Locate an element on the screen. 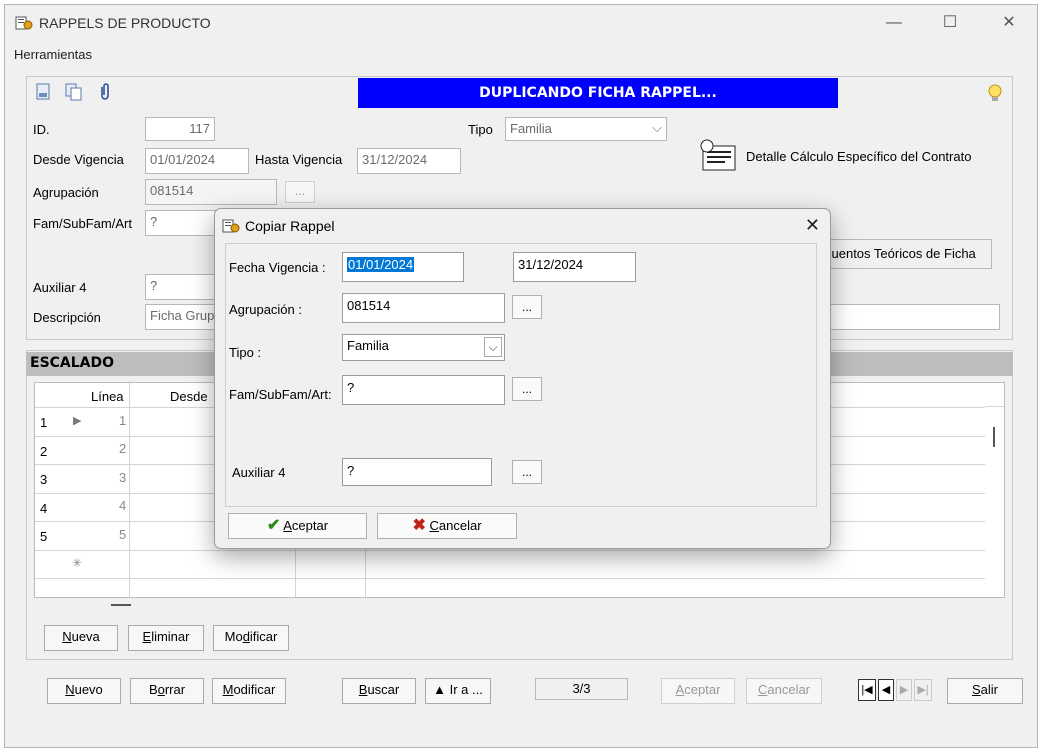 Image resolution: width=1042 pixels, height=752 pixels. maximize-icon: ☐ is located at coordinates (950, 23).